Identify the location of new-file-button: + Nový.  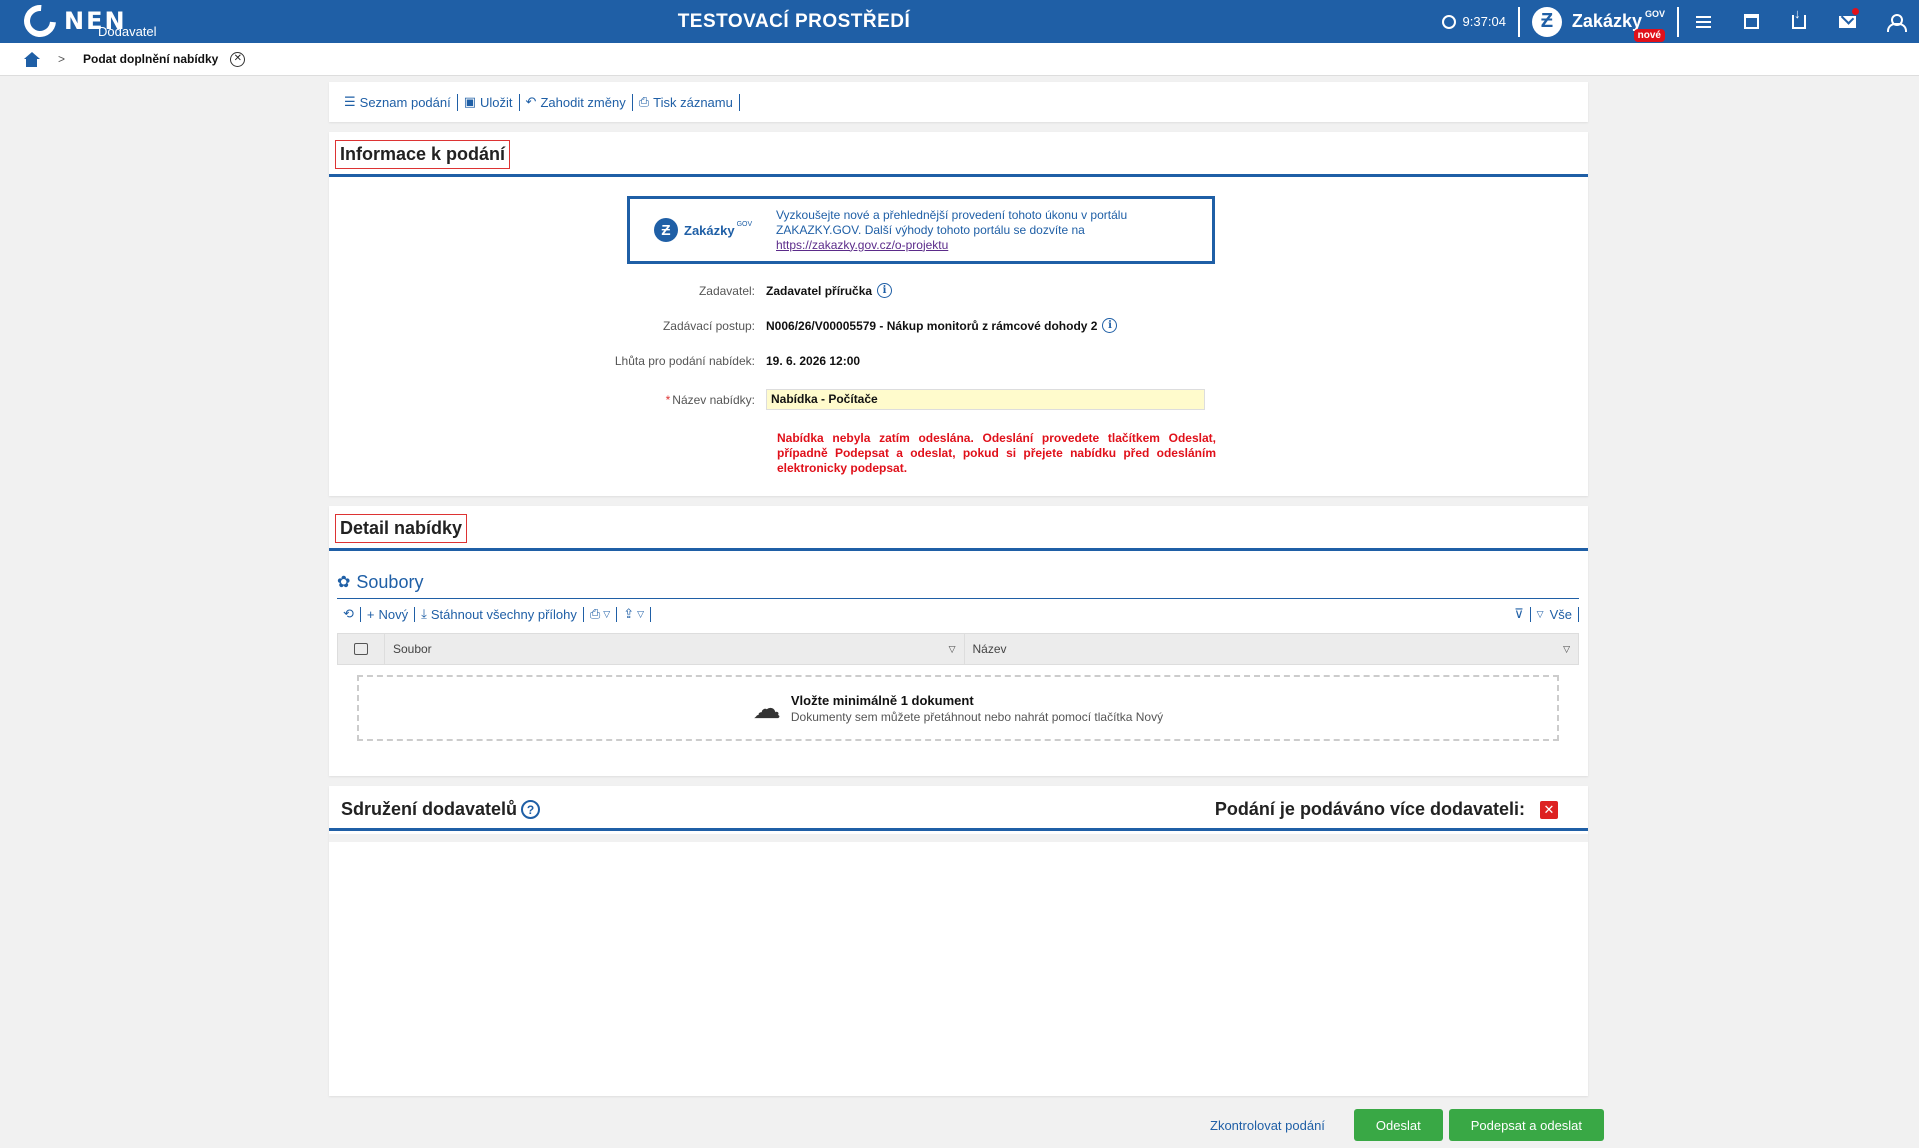
(388, 614).